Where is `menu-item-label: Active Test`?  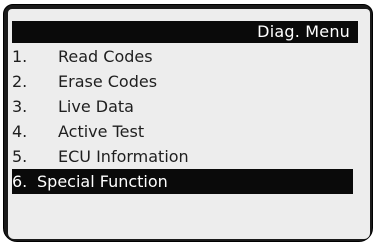
menu-item-label: Active Test is located at coordinates (101, 131).